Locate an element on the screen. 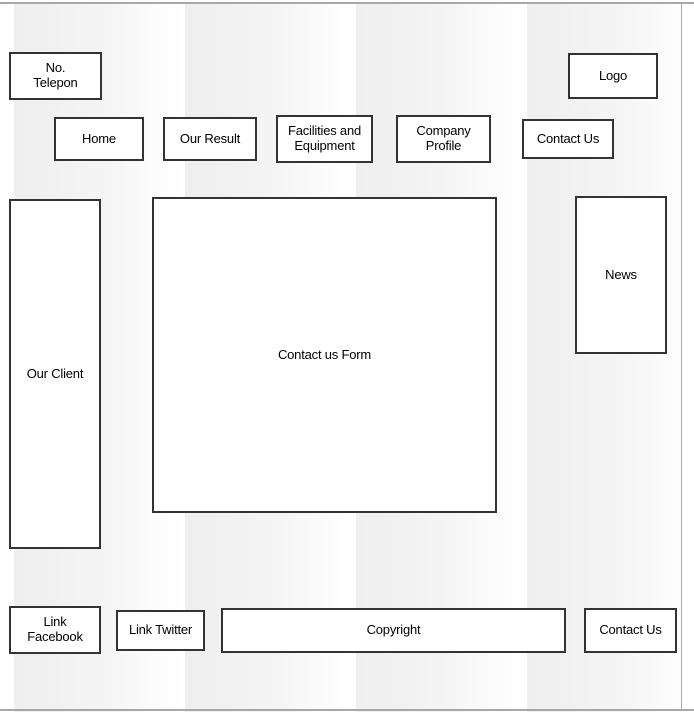  footer-link-twitter: Link Twitter is located at coordinates (160, 630).